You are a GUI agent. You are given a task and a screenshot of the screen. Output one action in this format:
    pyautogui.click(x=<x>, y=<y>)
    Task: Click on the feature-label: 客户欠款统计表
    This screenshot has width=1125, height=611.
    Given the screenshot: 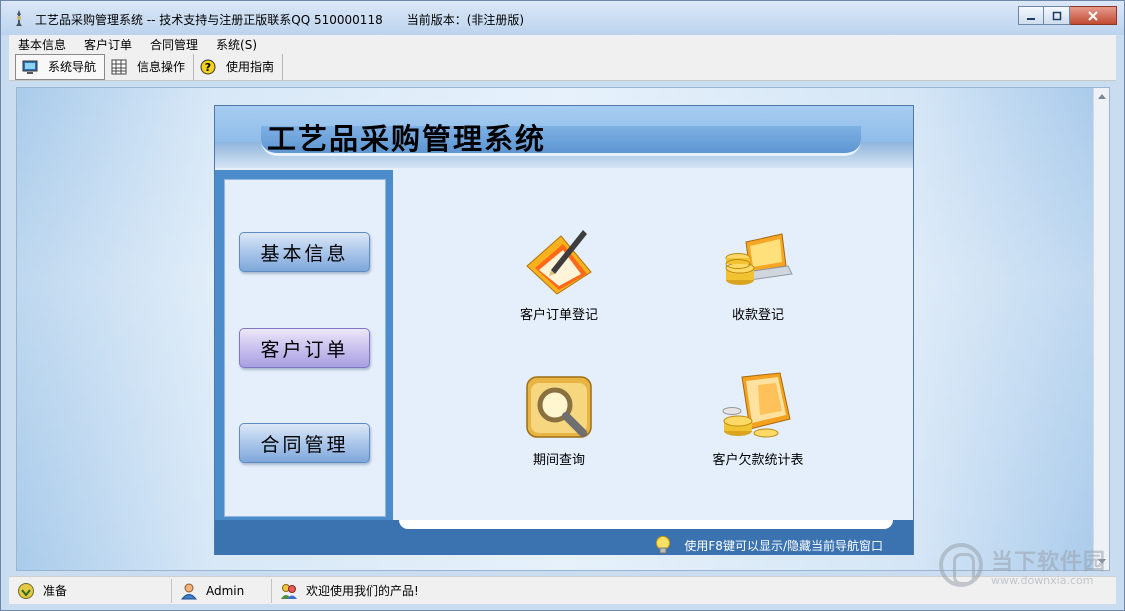 What is the action you would take?
    pyautogui.click(x=758, y=460)
    